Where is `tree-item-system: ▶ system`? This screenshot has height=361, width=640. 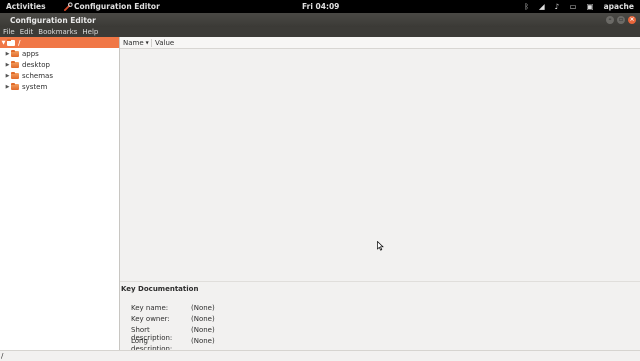
tree-item-system: ▶ system is located at coordinates (59, 86).